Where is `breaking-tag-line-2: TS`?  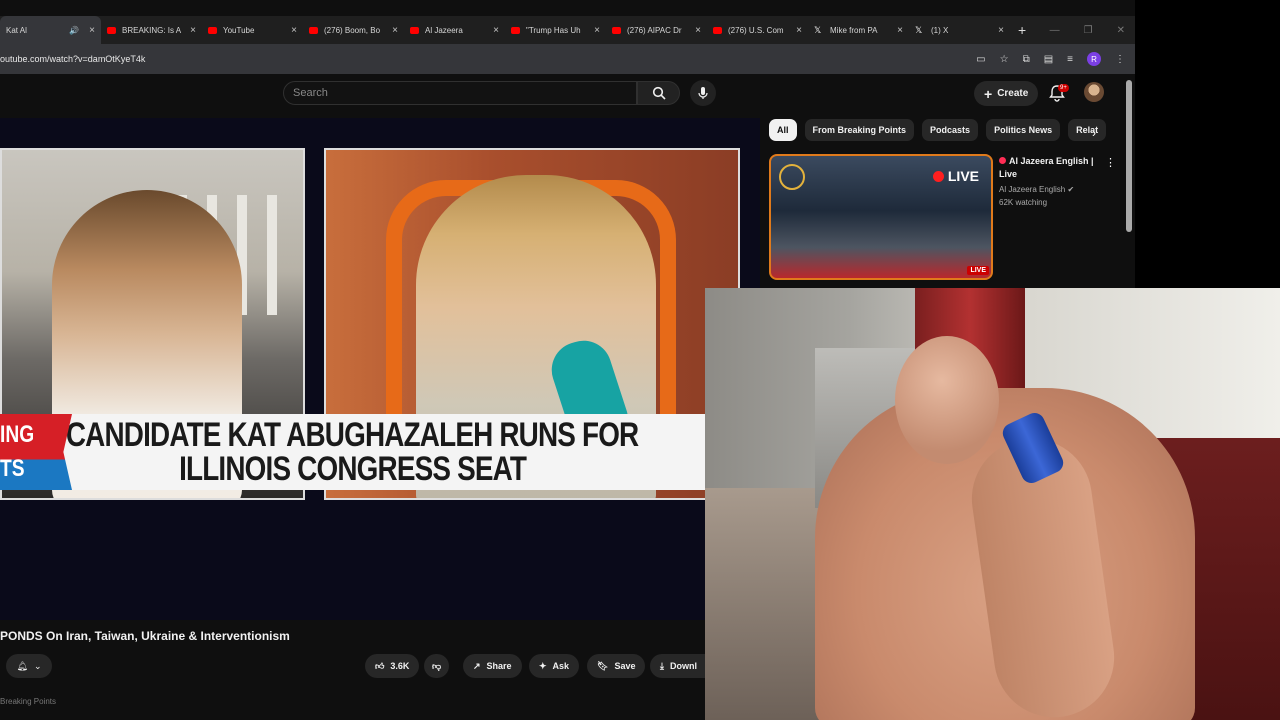 breaking-tag-line-2: TS is located at coordinates (12, 468).